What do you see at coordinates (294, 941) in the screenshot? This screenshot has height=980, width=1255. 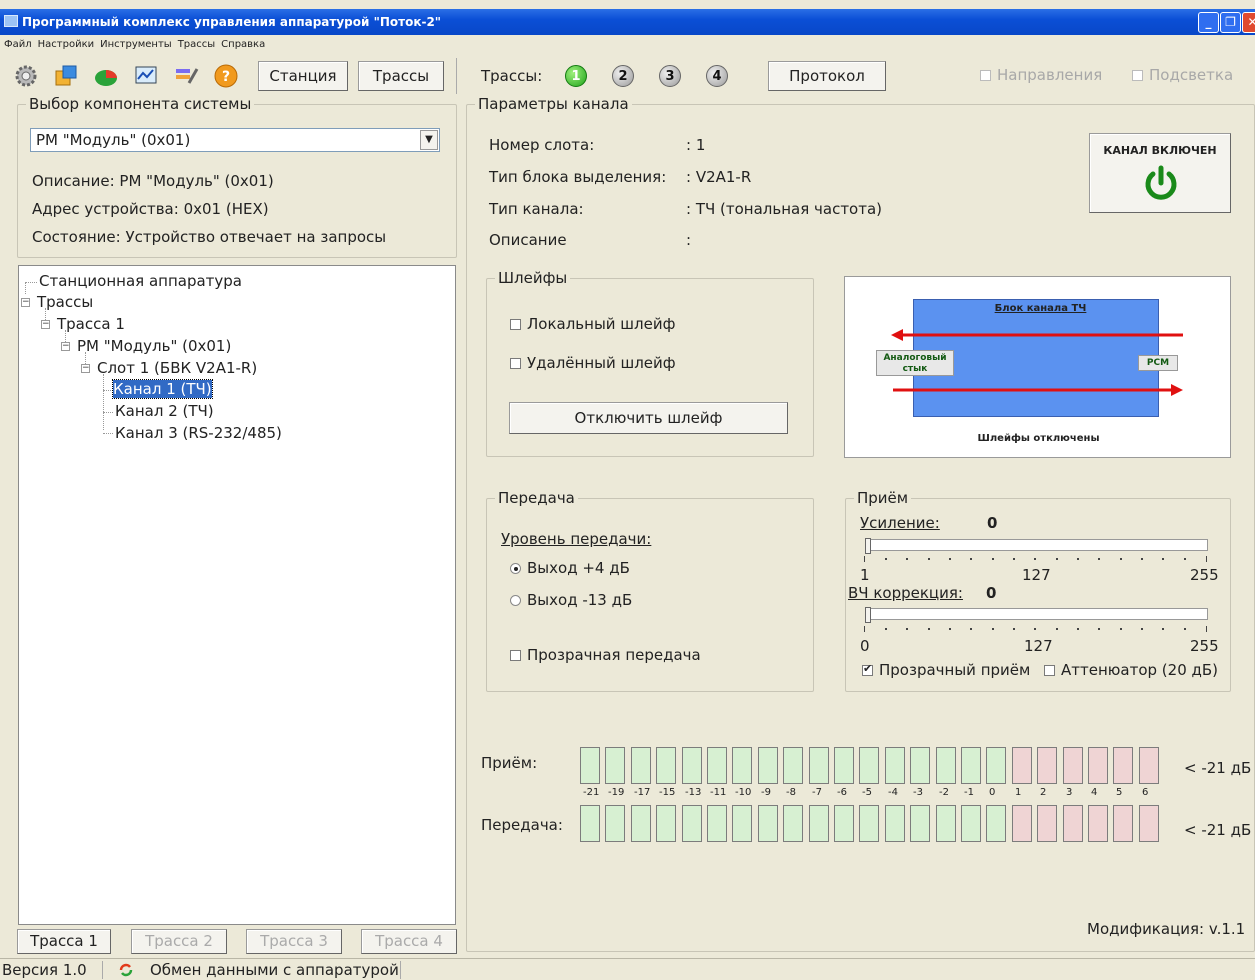 I see `tab-track3: Трасса 3` at bounding box center [294, 941].